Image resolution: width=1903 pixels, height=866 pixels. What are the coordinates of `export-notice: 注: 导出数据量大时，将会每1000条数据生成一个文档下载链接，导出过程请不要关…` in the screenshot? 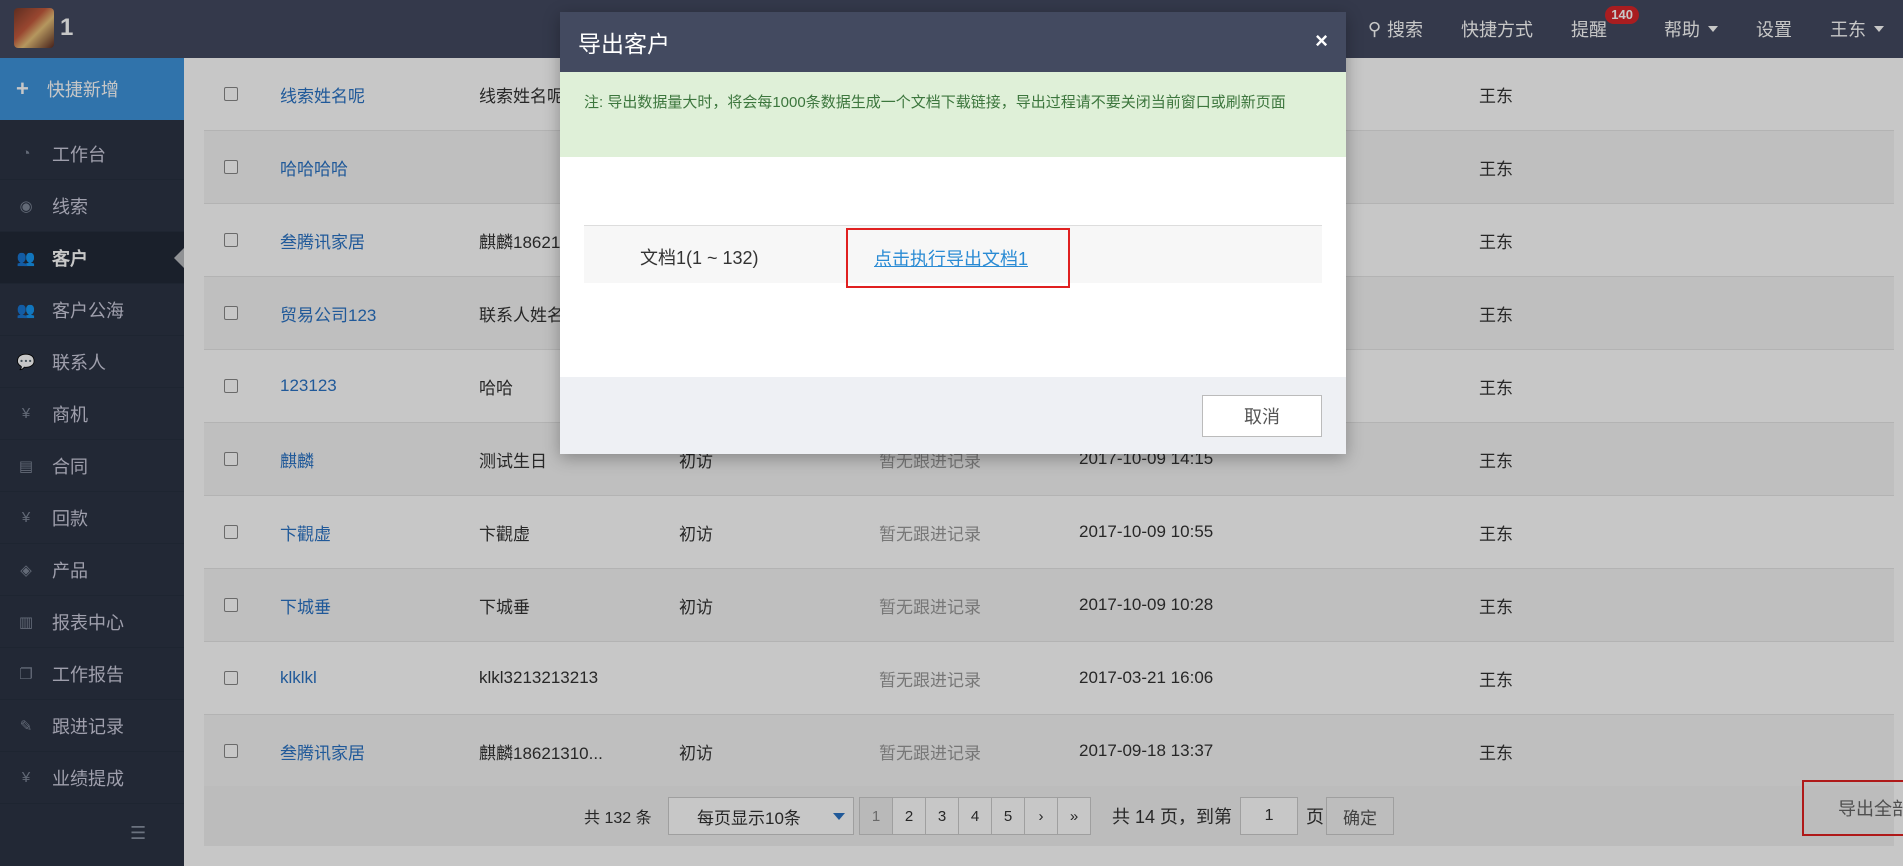 It's located at (953, 114).